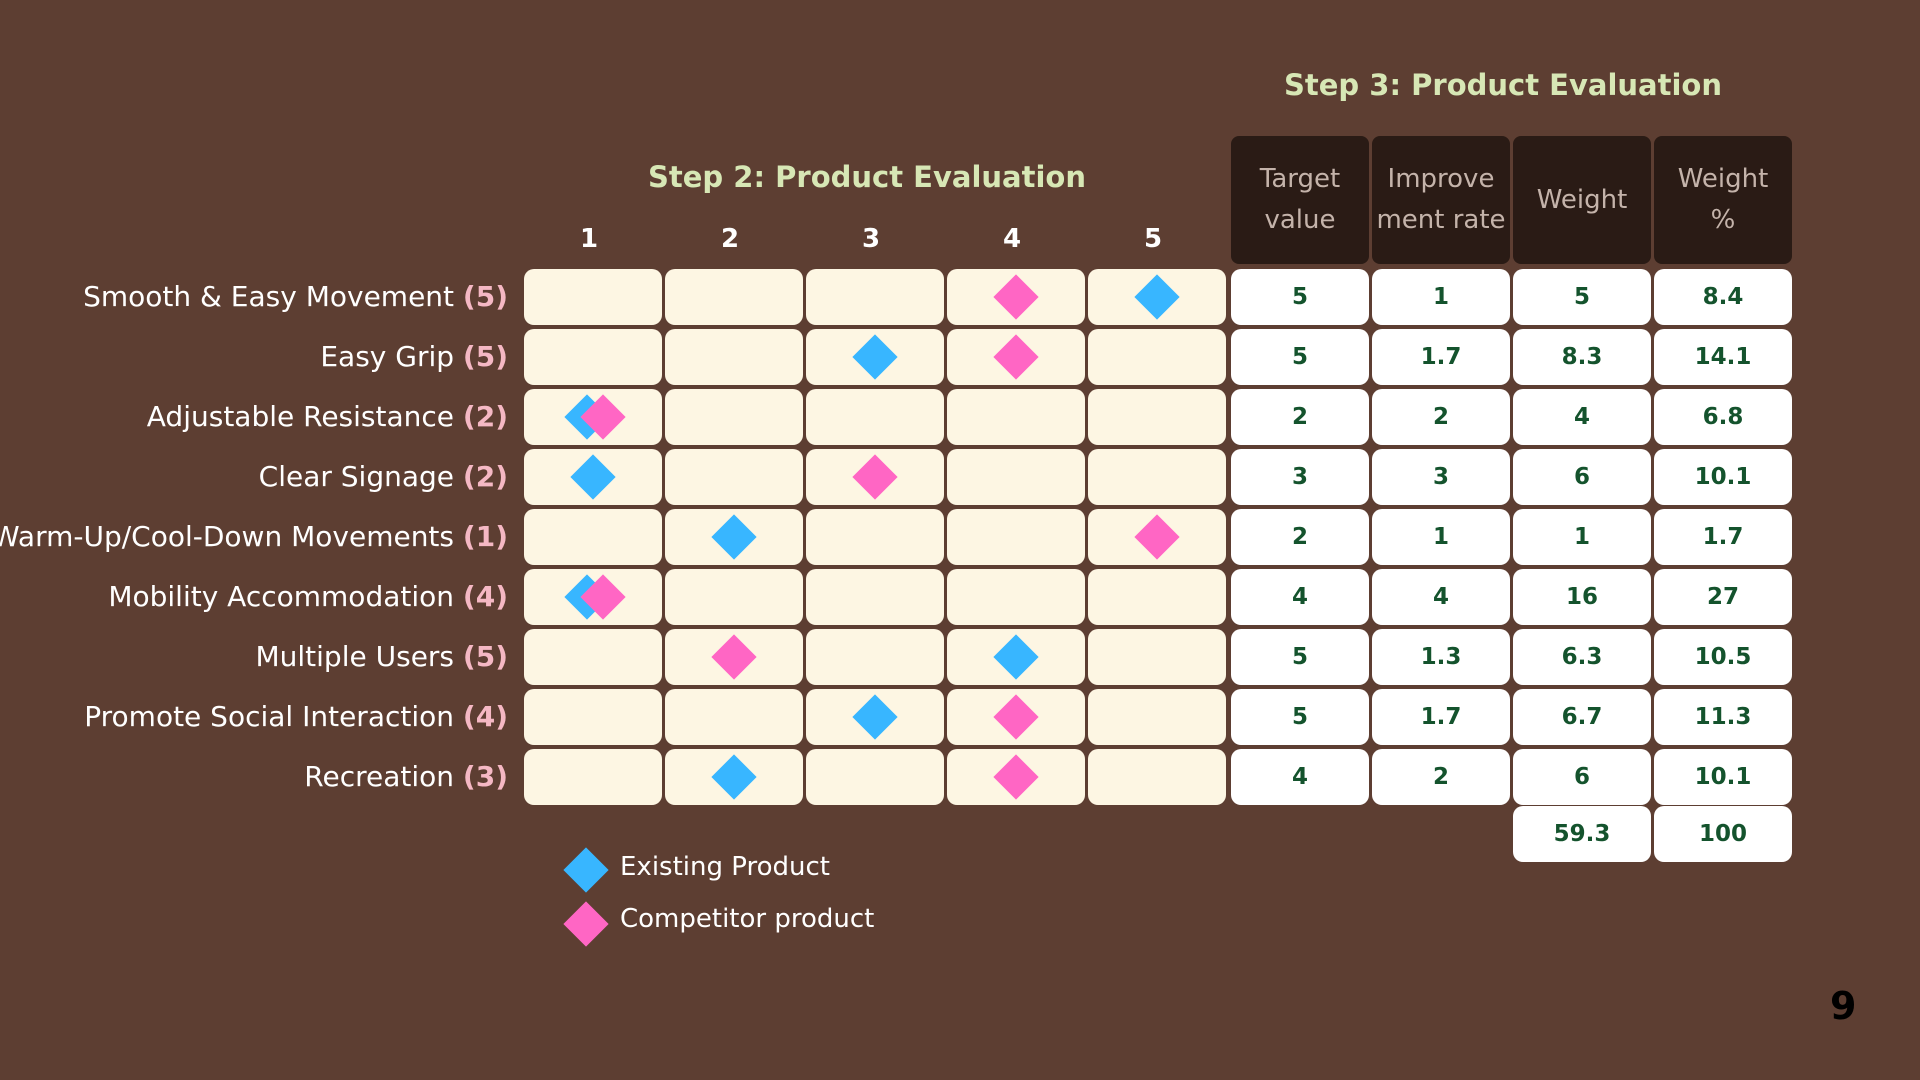 The width and height of the screenshot is (1920, 1080). Describe the element at coordinates (1582, 357) in the screenshot. I see `weight-cell: 8.3` at that location.